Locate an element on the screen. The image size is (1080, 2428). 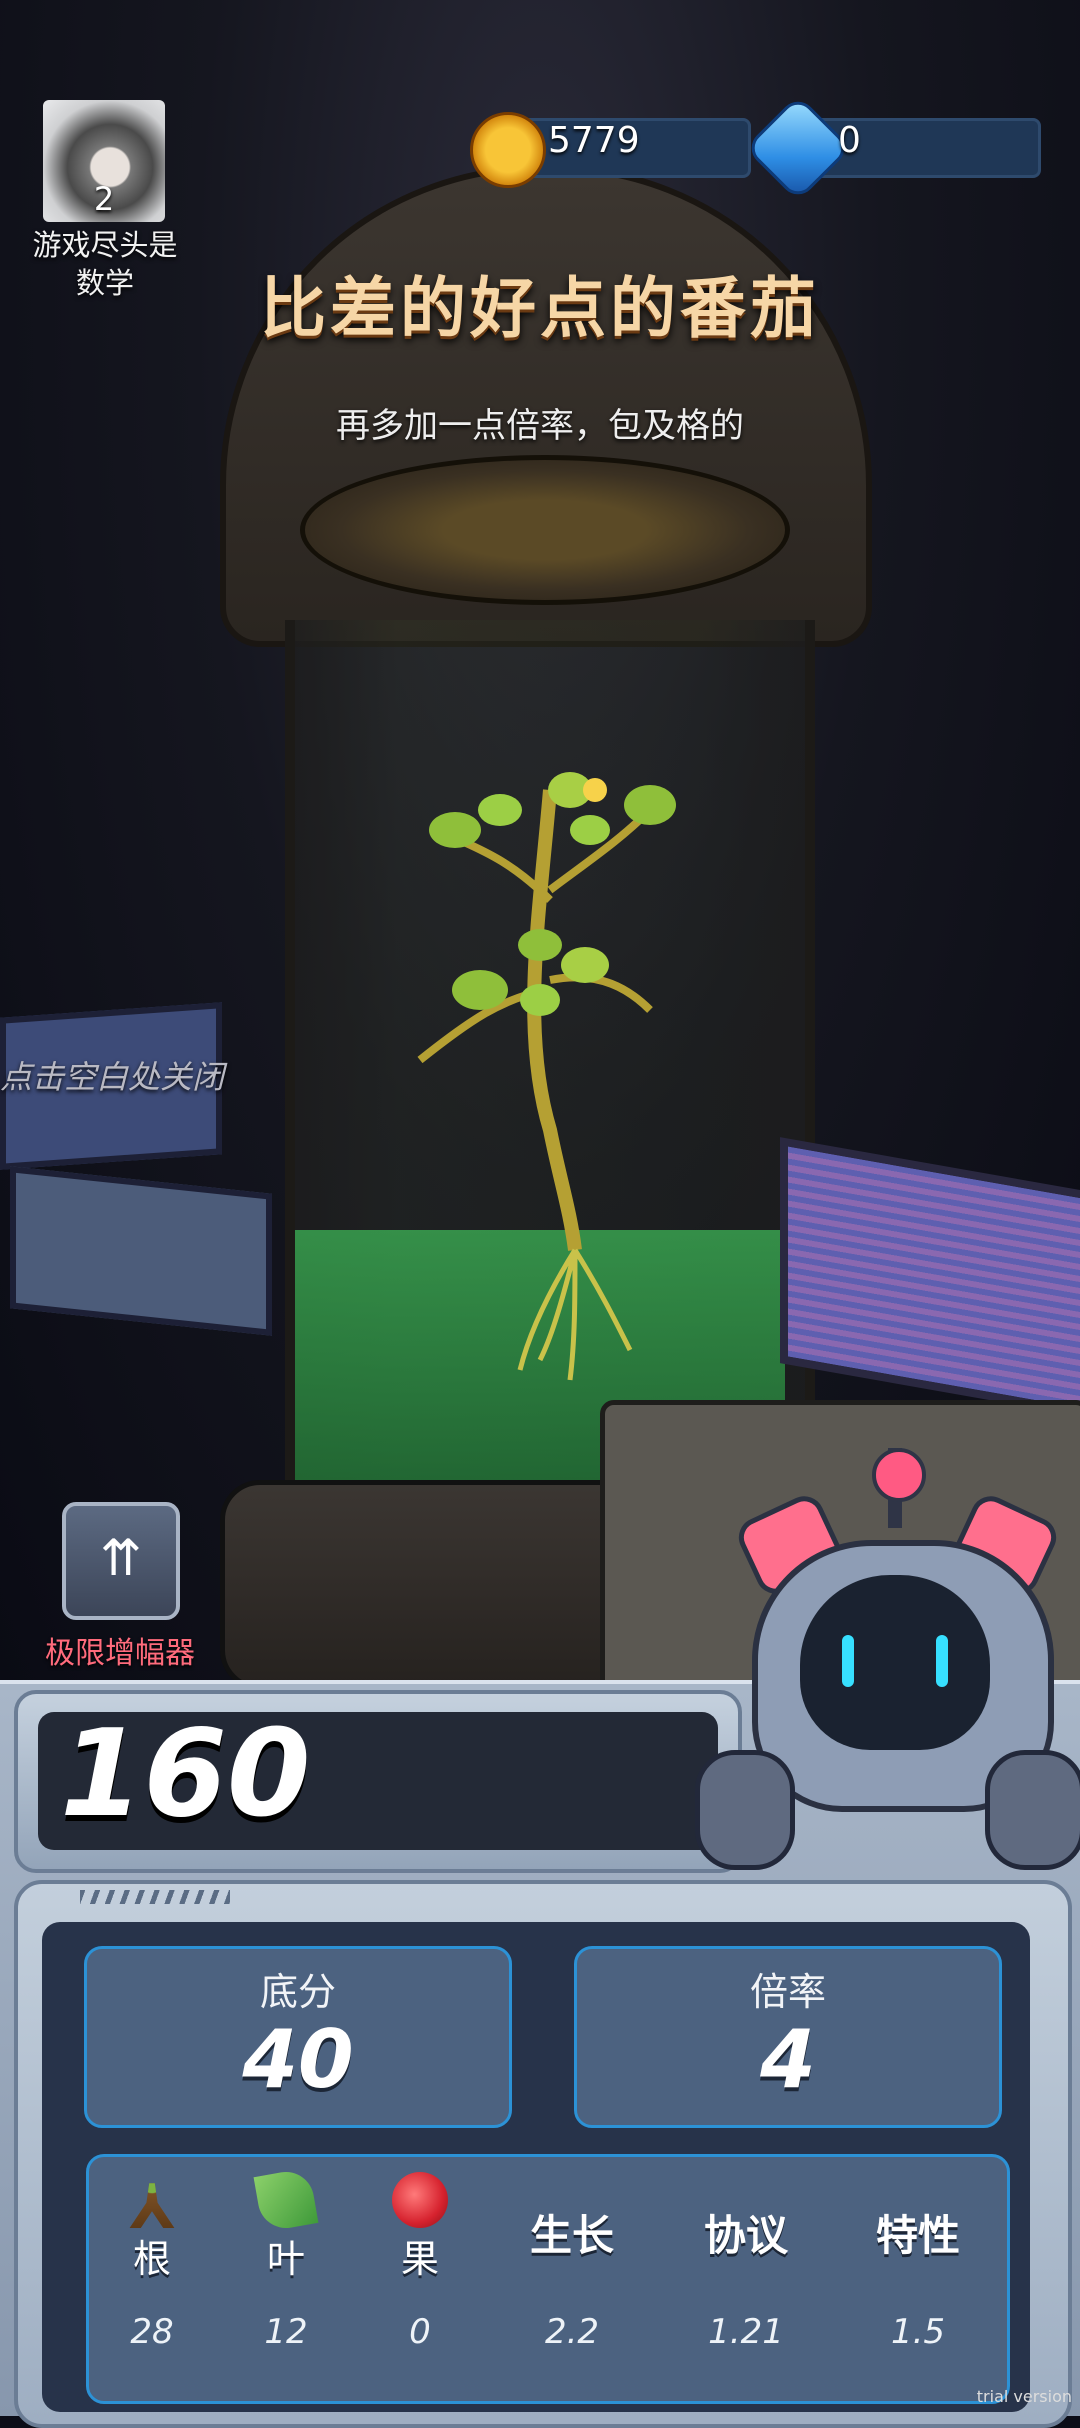
attribute-growth-value: 2.2 is located at coordinates (572, 2332).